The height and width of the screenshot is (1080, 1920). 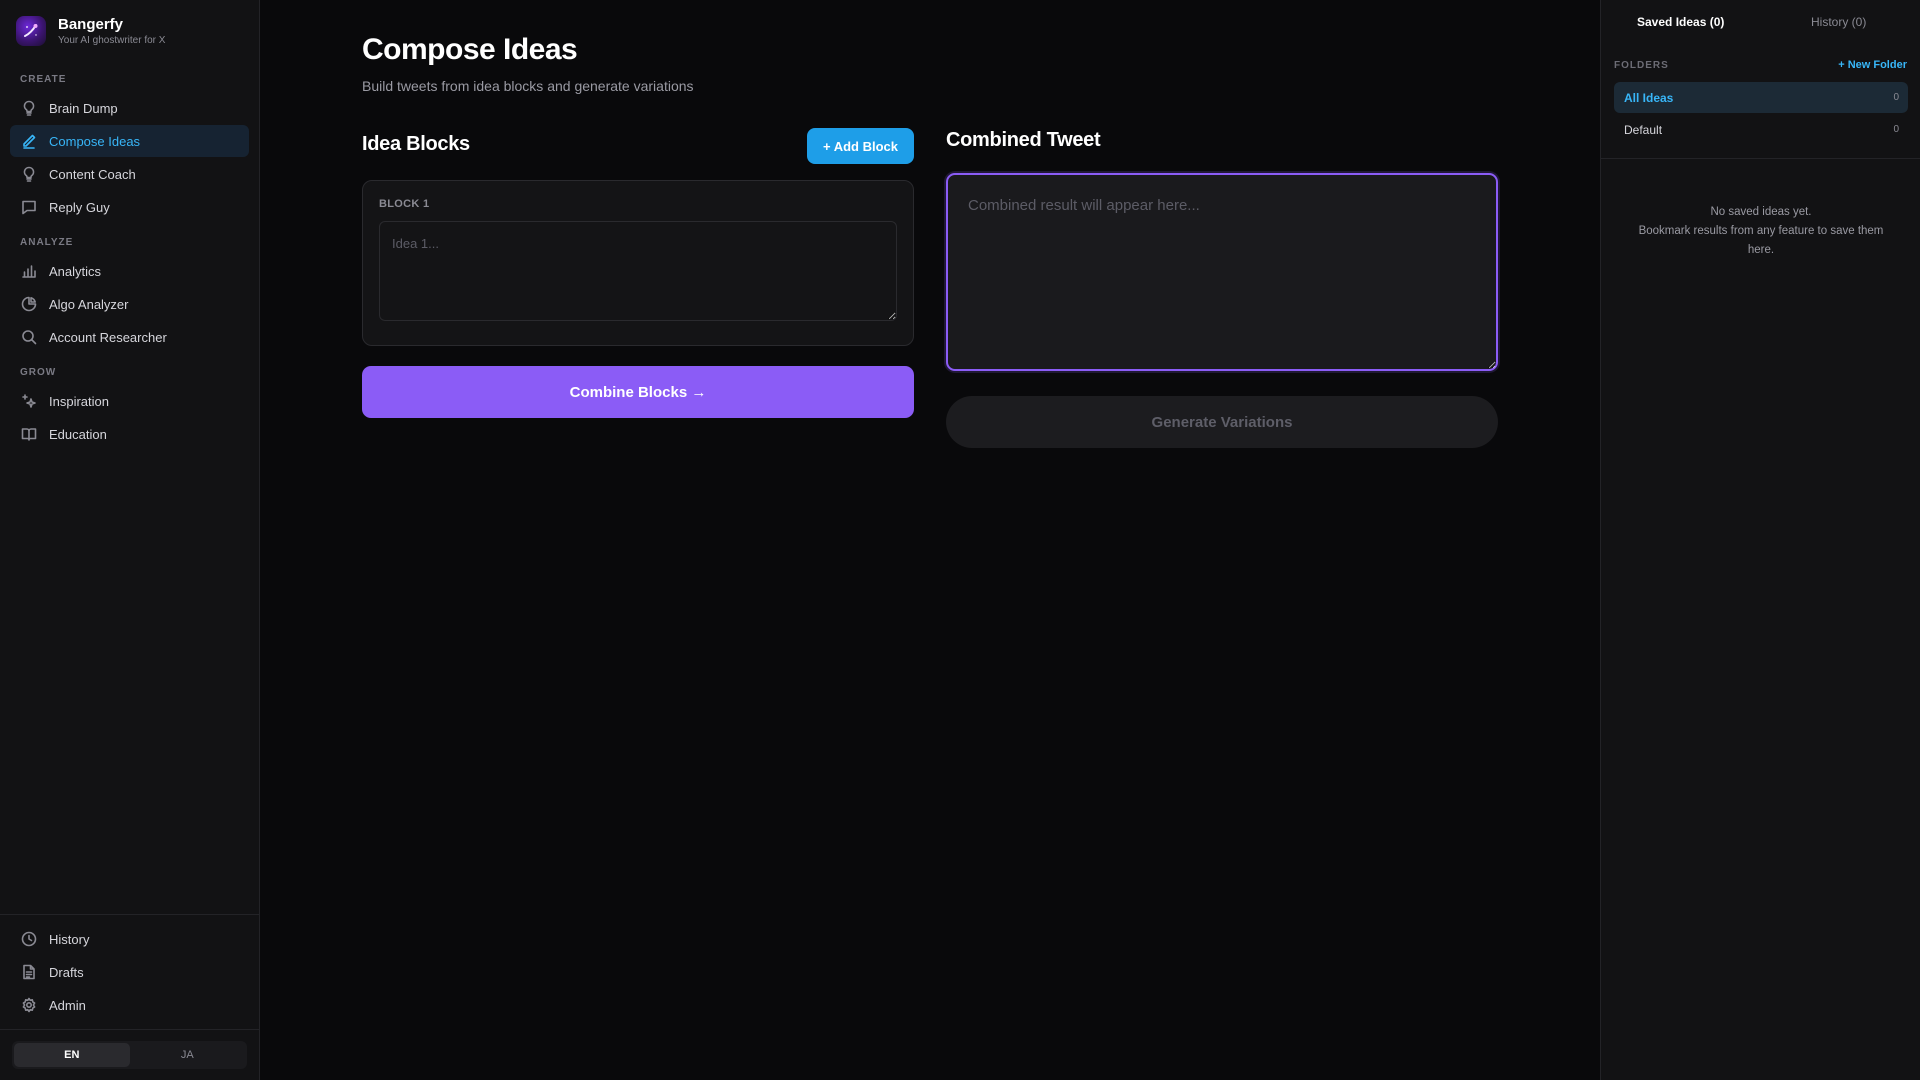 I want to click on sidebar-item-label: Account Researcher, so click(x=108, y=337).